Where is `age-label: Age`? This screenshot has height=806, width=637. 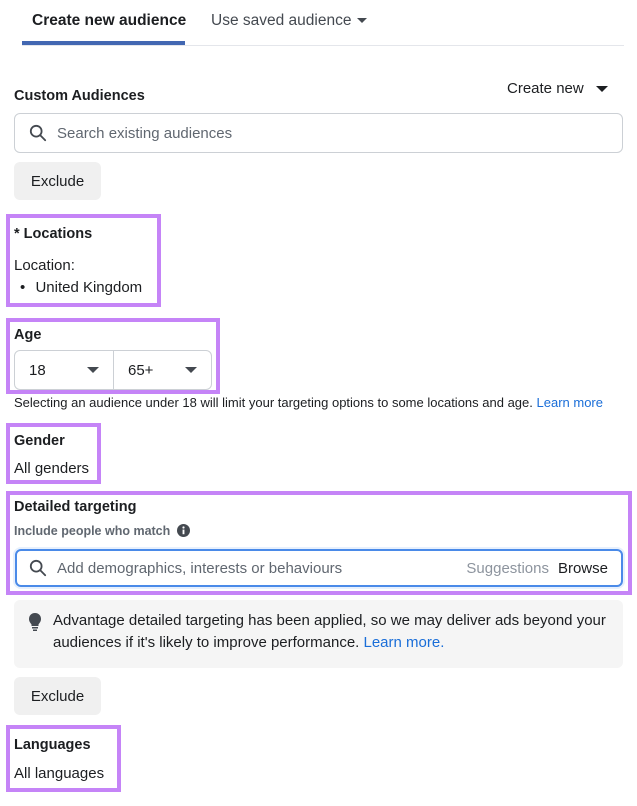
age-label: Age is located at coordinates (28, 335).